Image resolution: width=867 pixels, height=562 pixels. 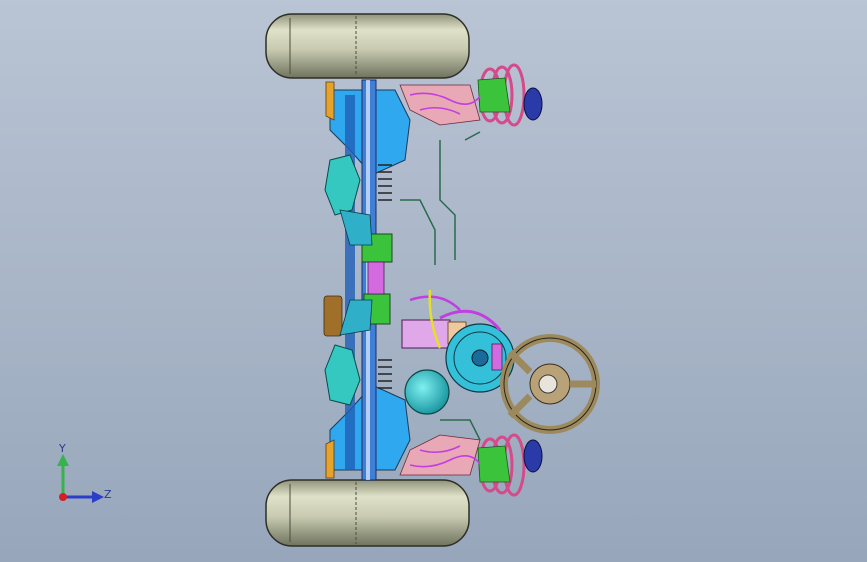 What do you see at coordinates (98, 497) in the screenshot?
I see `z-axis-arrow` at bounding box center [98, 497].